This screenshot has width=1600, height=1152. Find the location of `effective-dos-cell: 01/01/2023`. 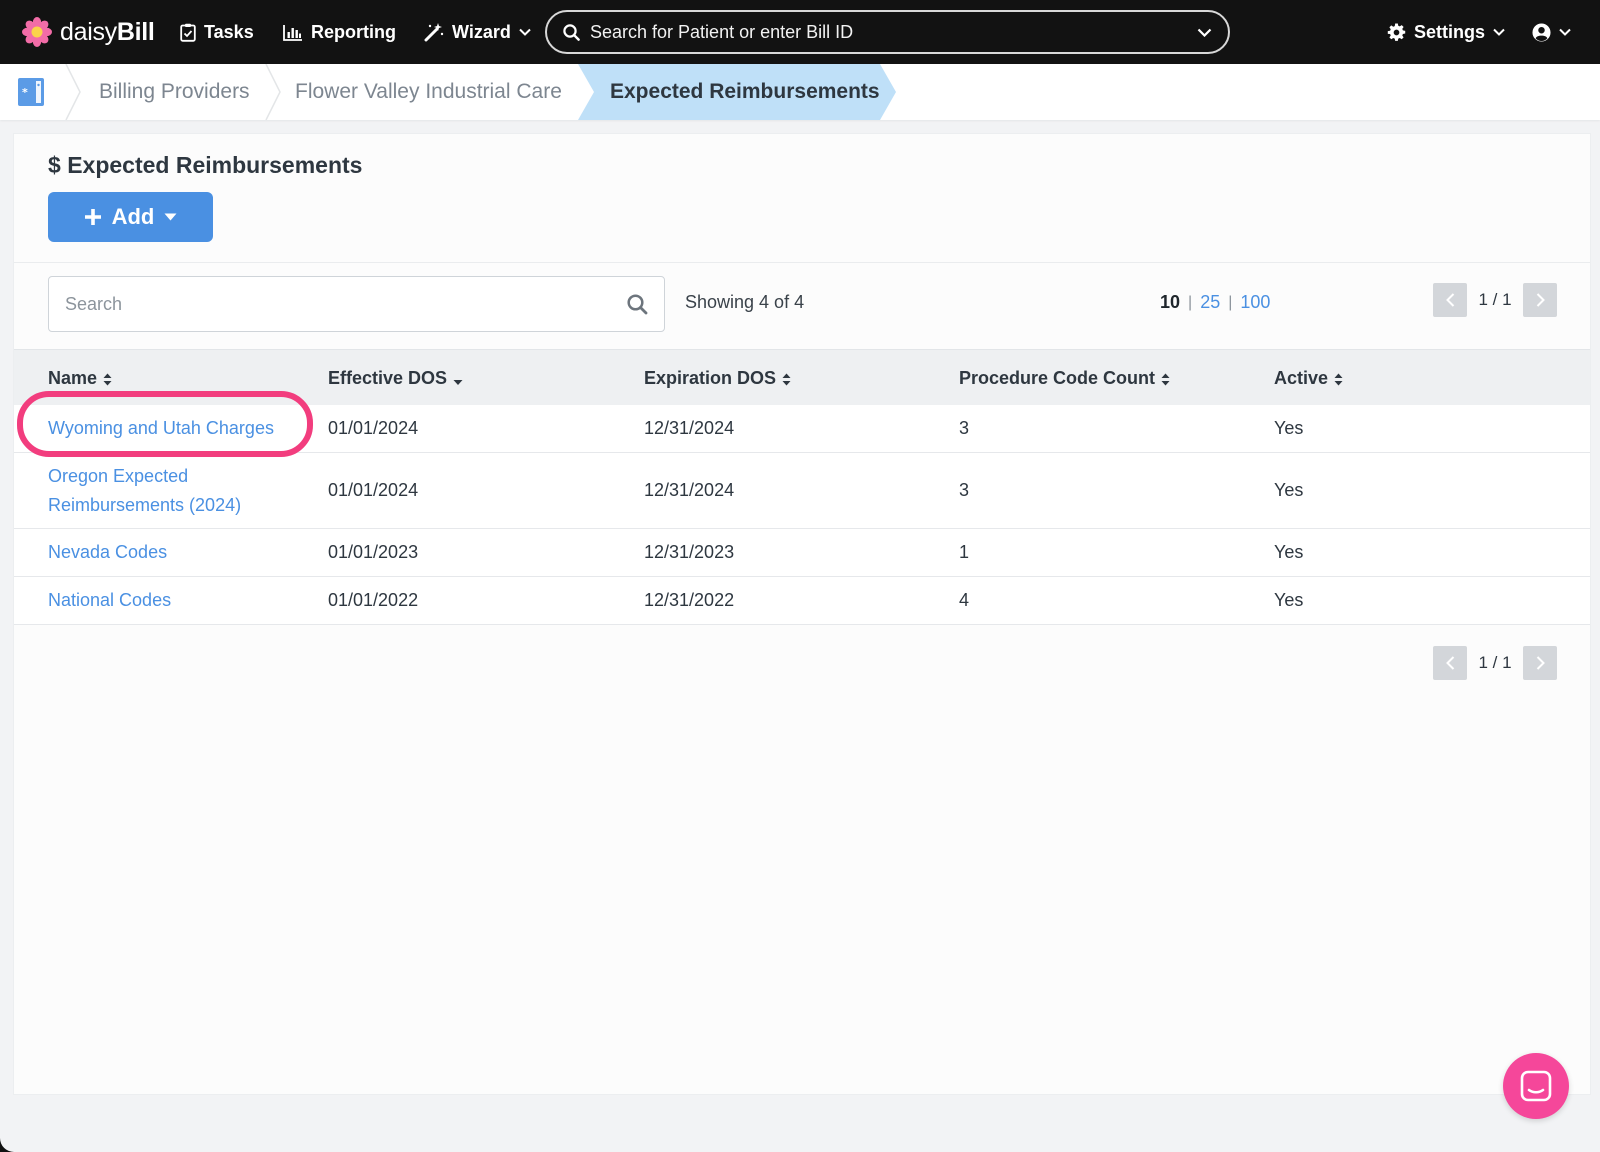

effective-dos-cell: 01/01/2023 is located at coordinates (373, 552).